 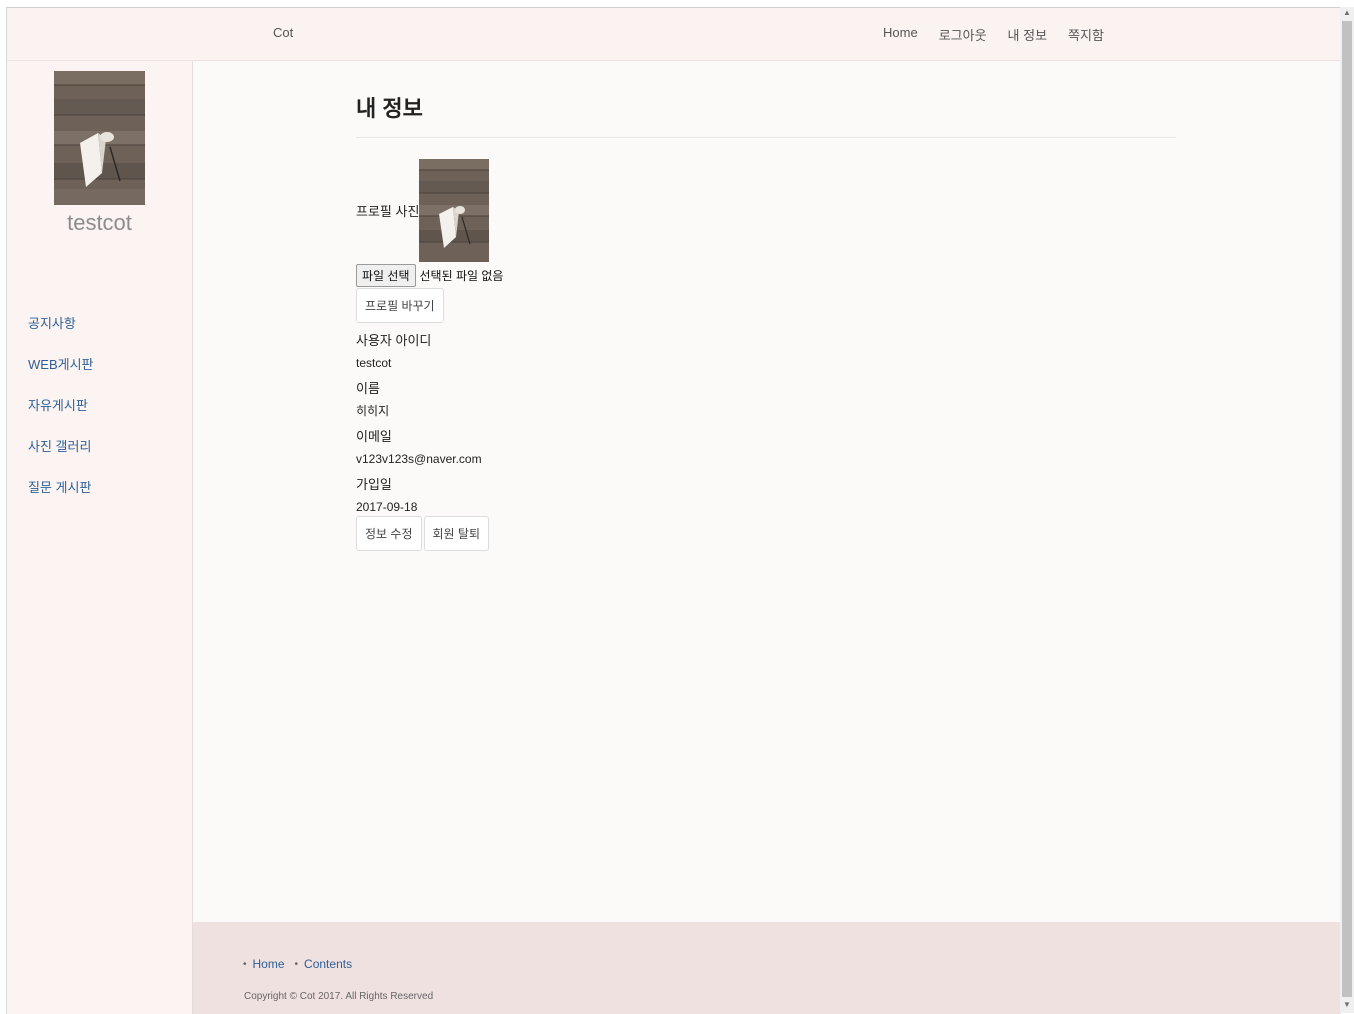 What do you see at coordinates (269, 964) in the screenshot?
I see `footer-home-link: Home` at bounding box center [269, 964].